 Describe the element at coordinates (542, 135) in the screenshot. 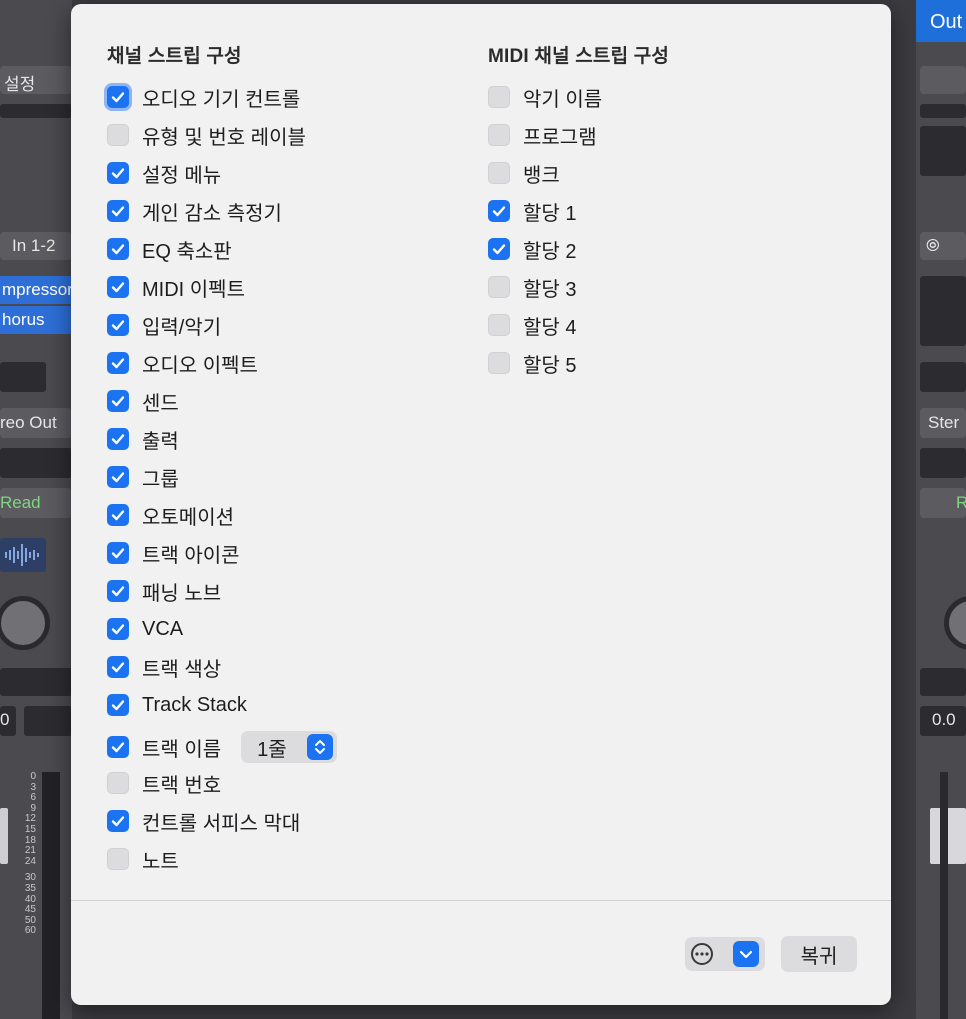

I see `option-program: 프로그램` at that location.